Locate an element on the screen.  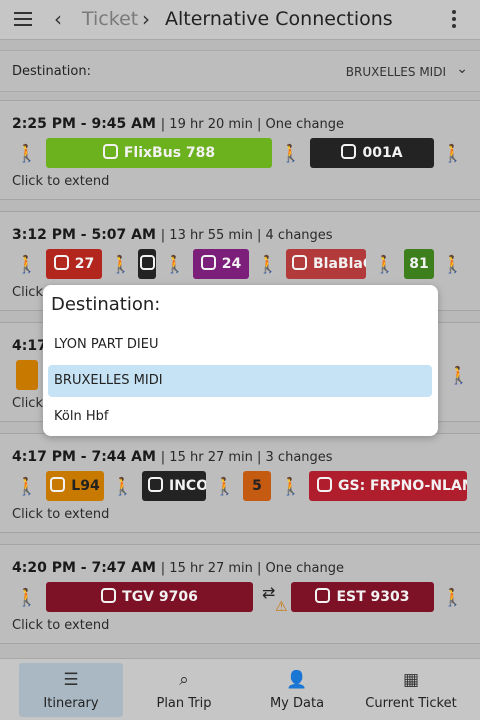
leg-chip: FlixBus 788 is located at coordinates (159, 153).